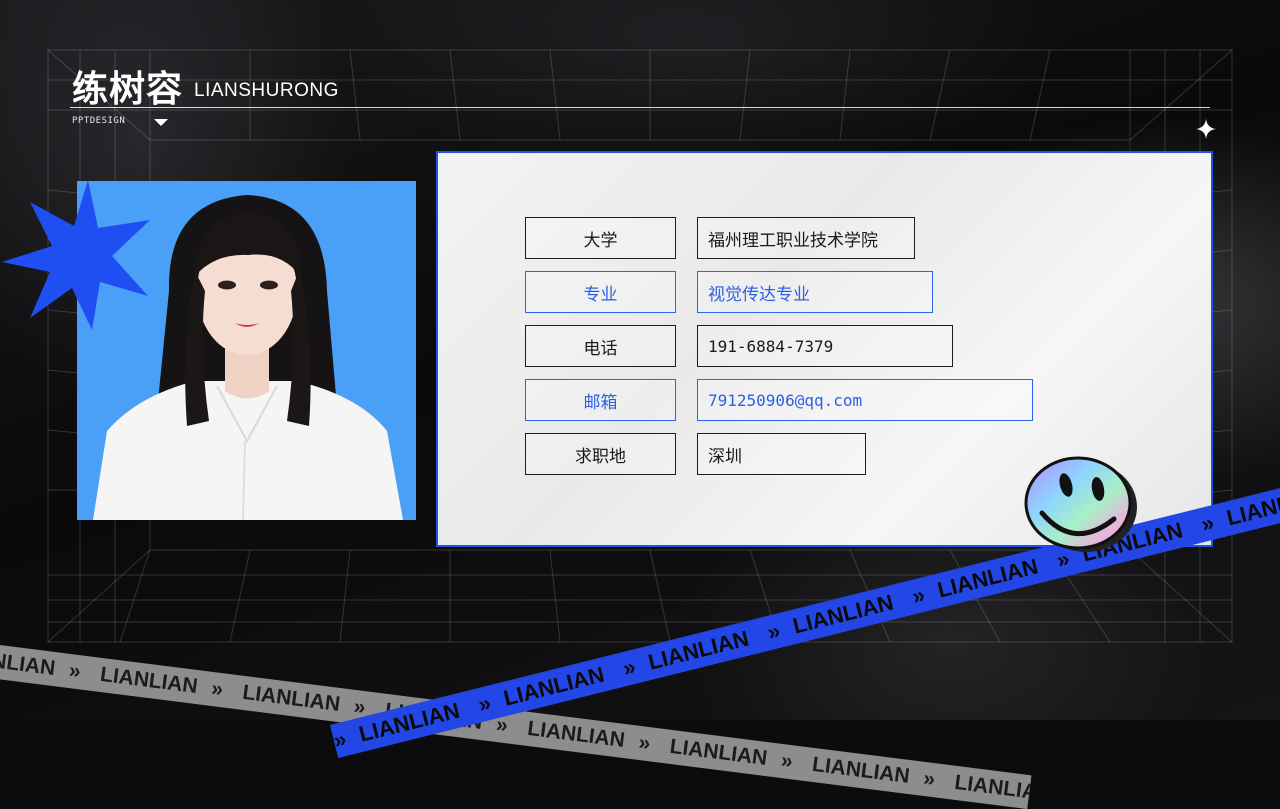  I want to click on label-phone: 电话, so click(600, 346).